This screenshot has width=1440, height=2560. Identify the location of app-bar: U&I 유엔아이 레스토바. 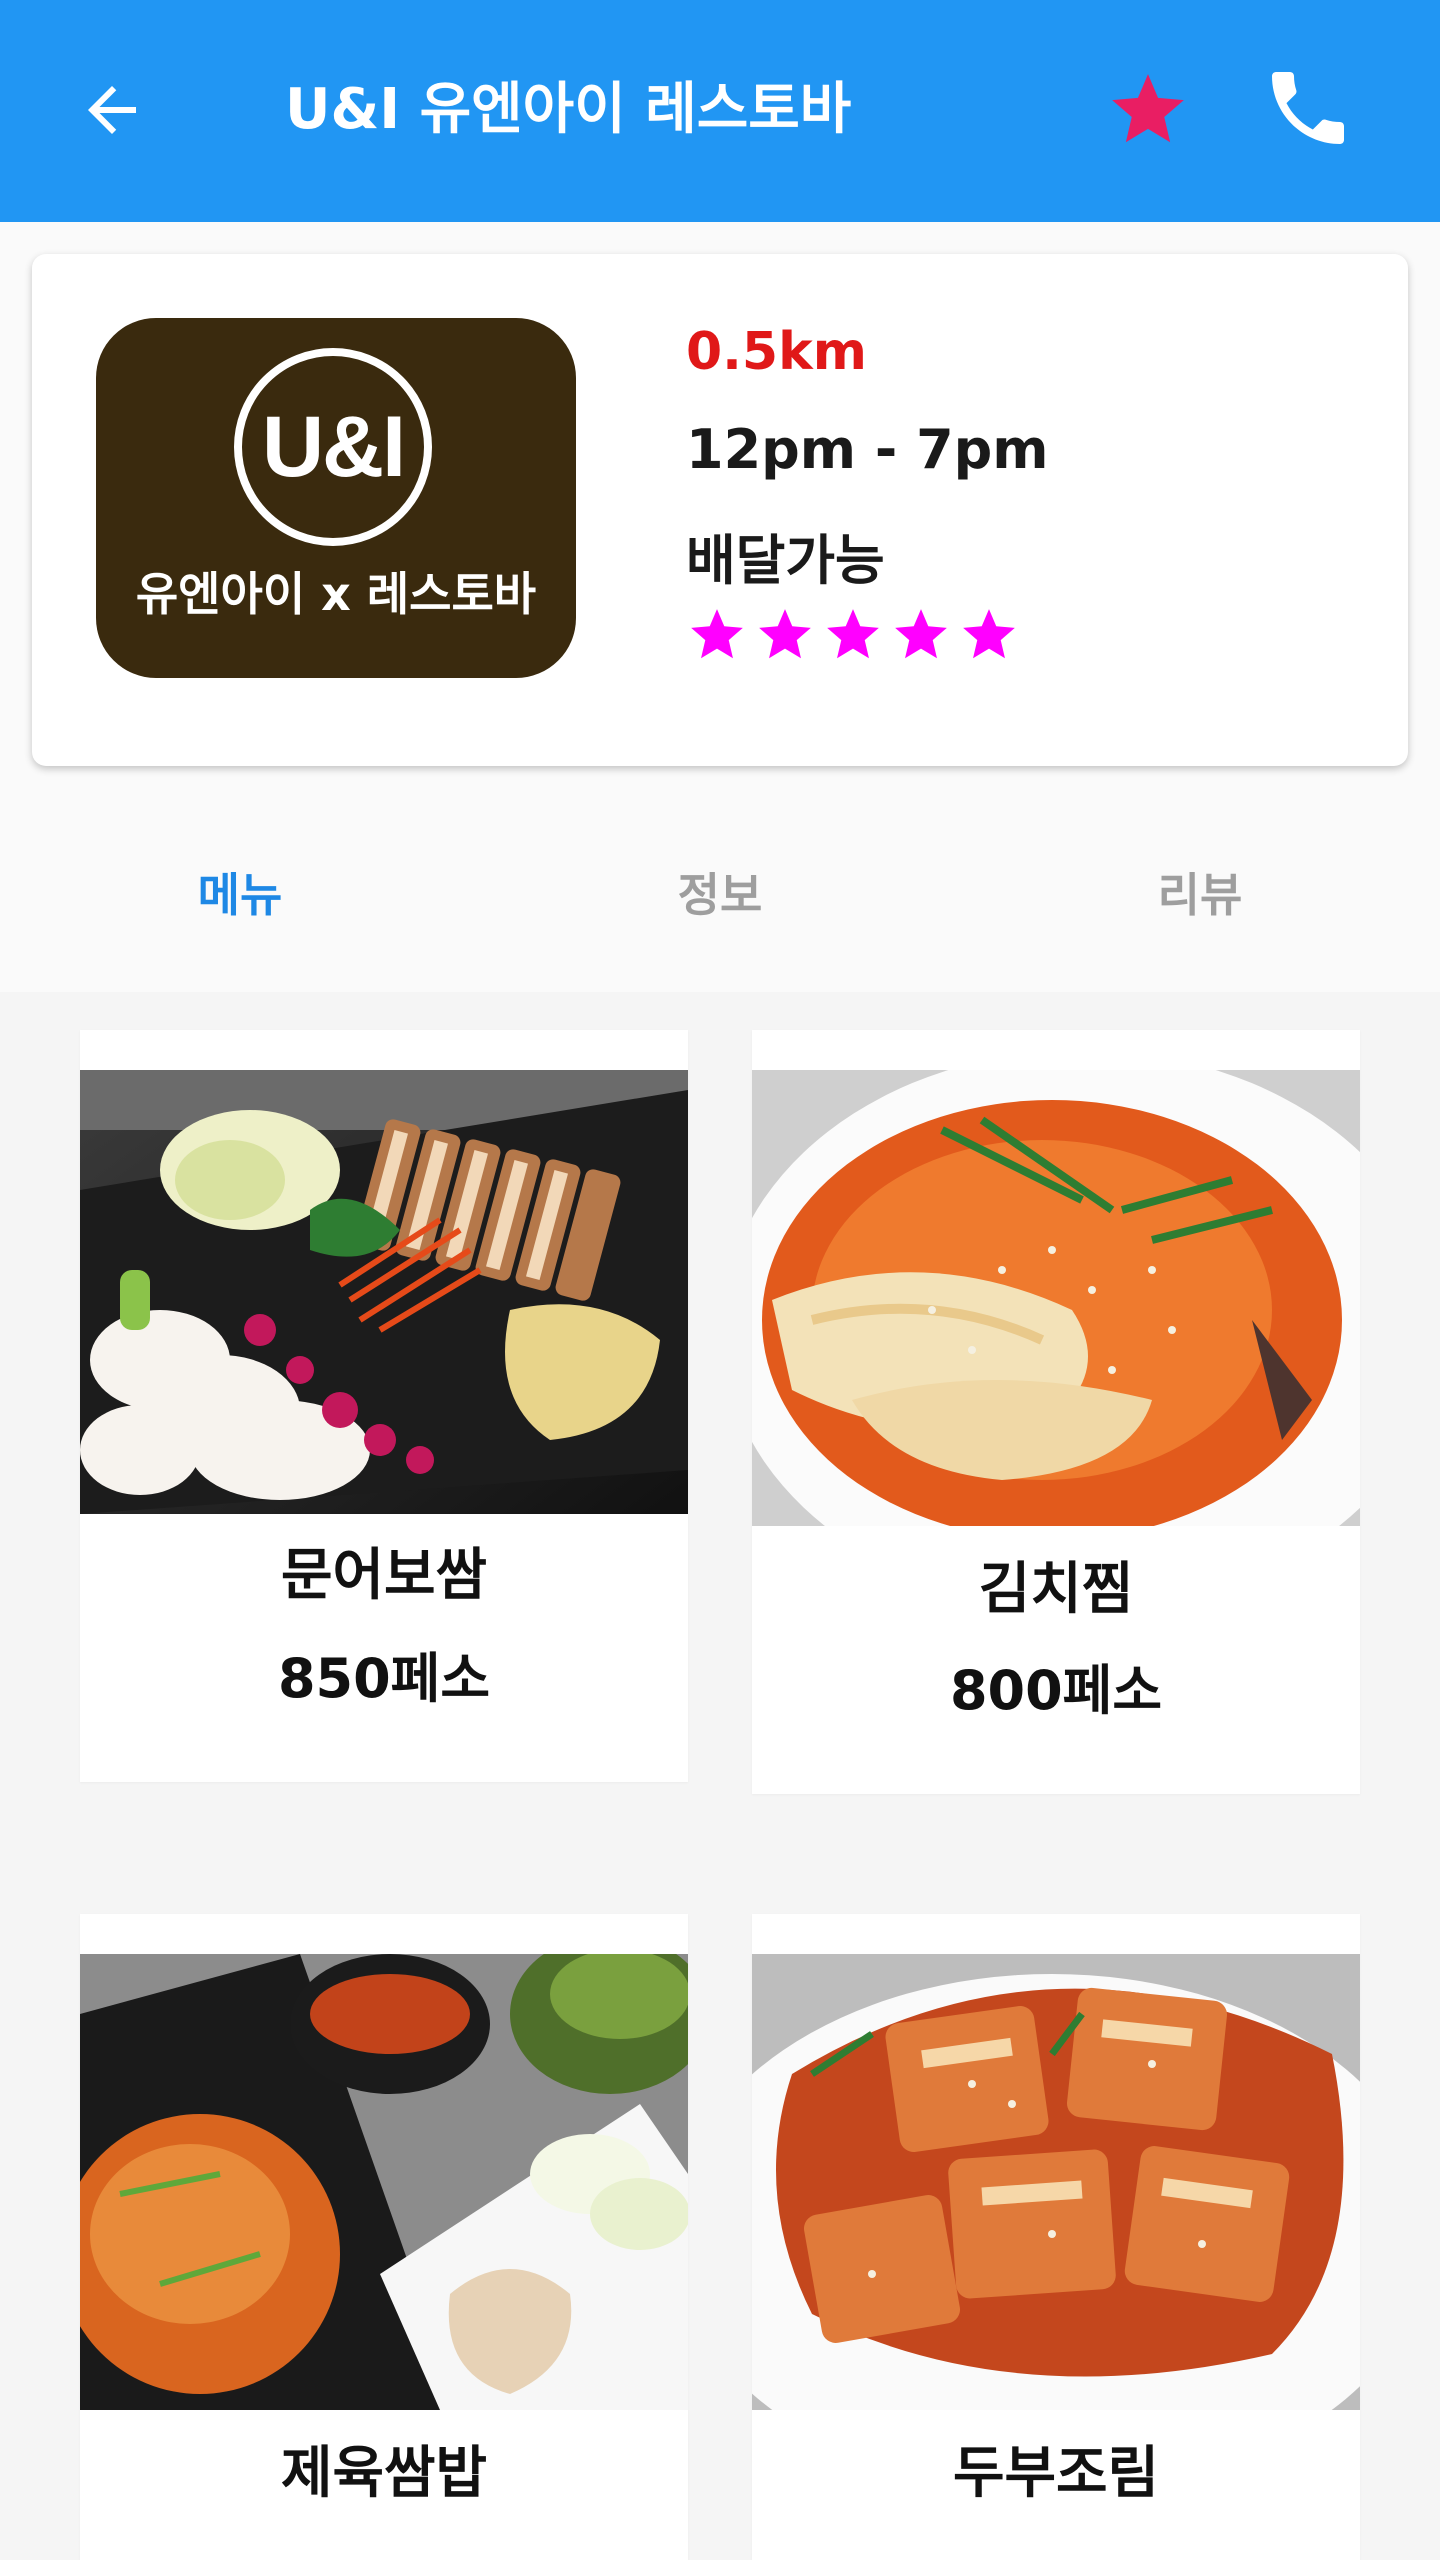
(720, 111).